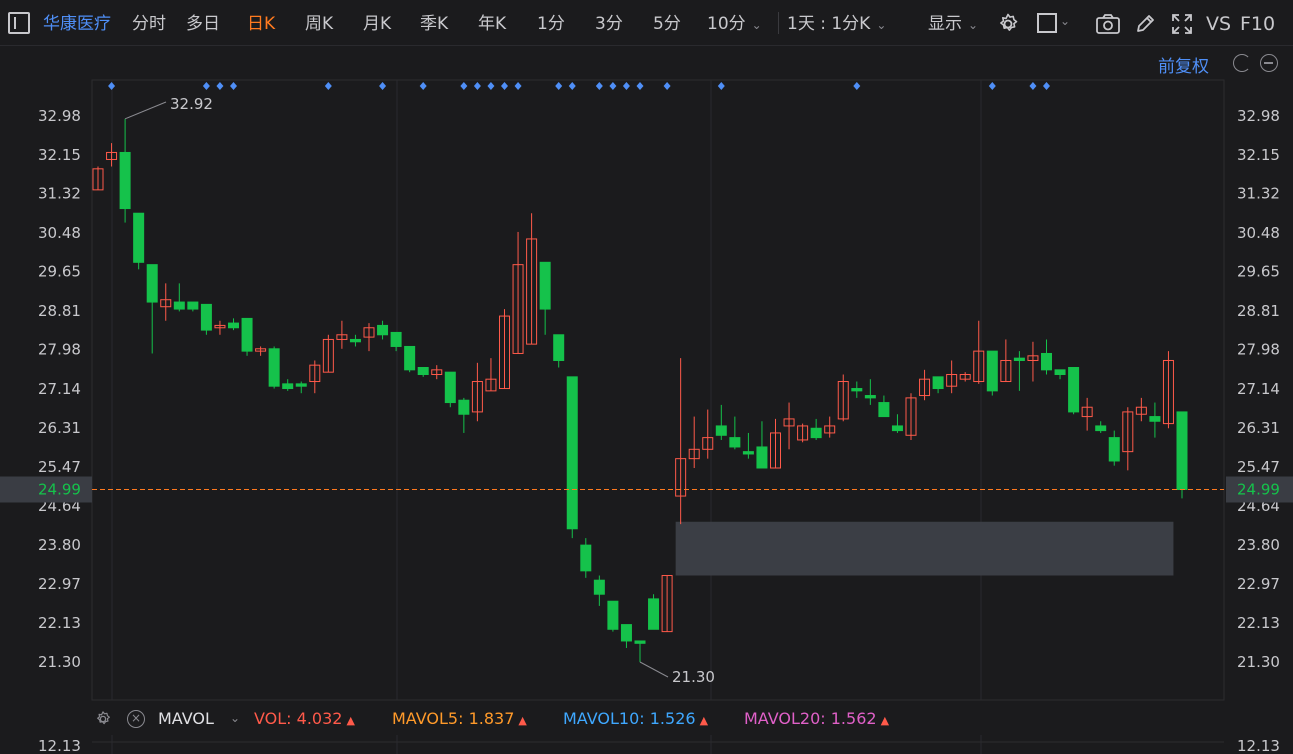 The width and height of the screenshot is (1293, 754). I want to click on f10-button: F10, so click(1257, 24).